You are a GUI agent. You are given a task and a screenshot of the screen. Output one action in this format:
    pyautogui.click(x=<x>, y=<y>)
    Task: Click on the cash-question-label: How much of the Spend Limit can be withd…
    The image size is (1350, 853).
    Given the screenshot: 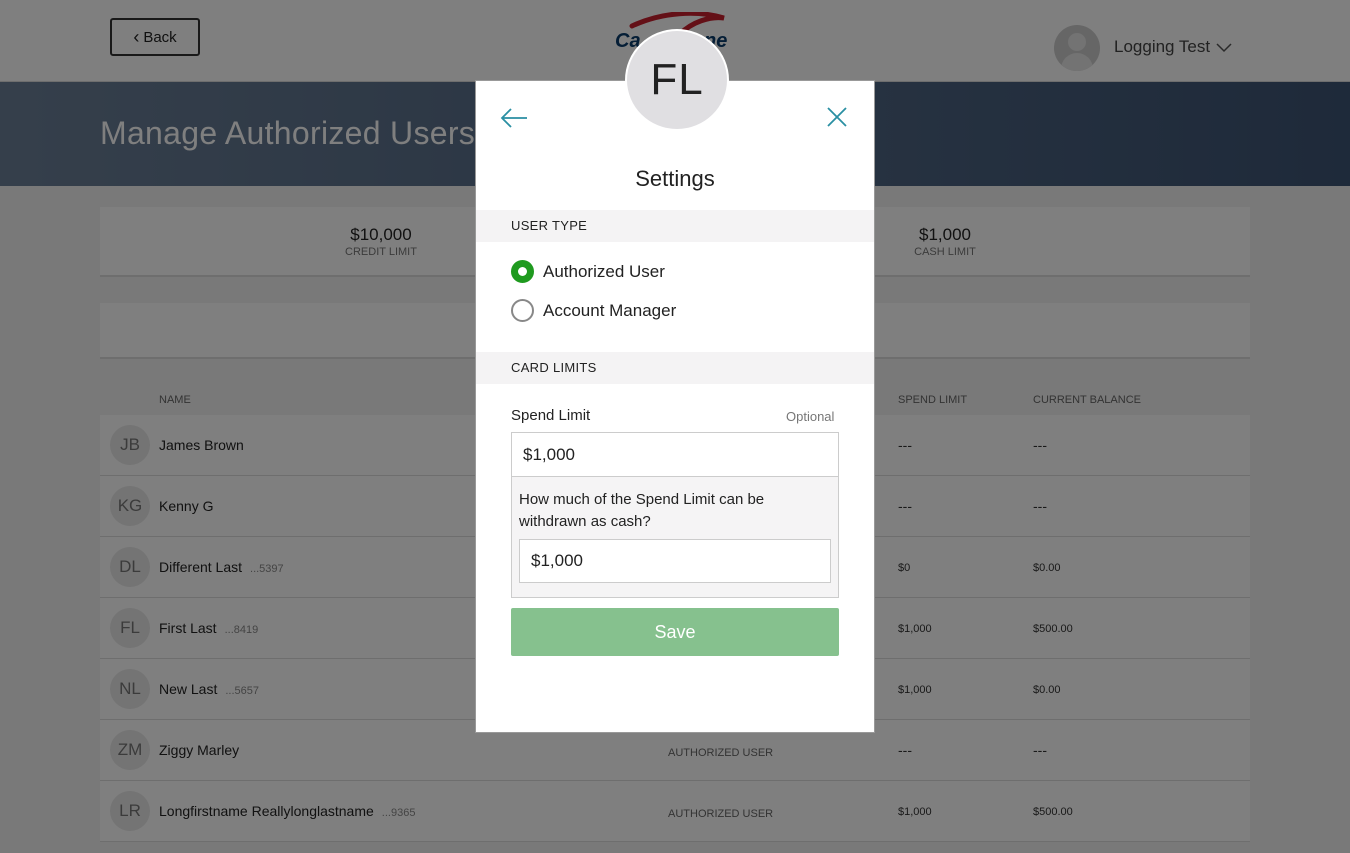 What is the action you would take?
    pyautogui.click(x=642, y=510)
    